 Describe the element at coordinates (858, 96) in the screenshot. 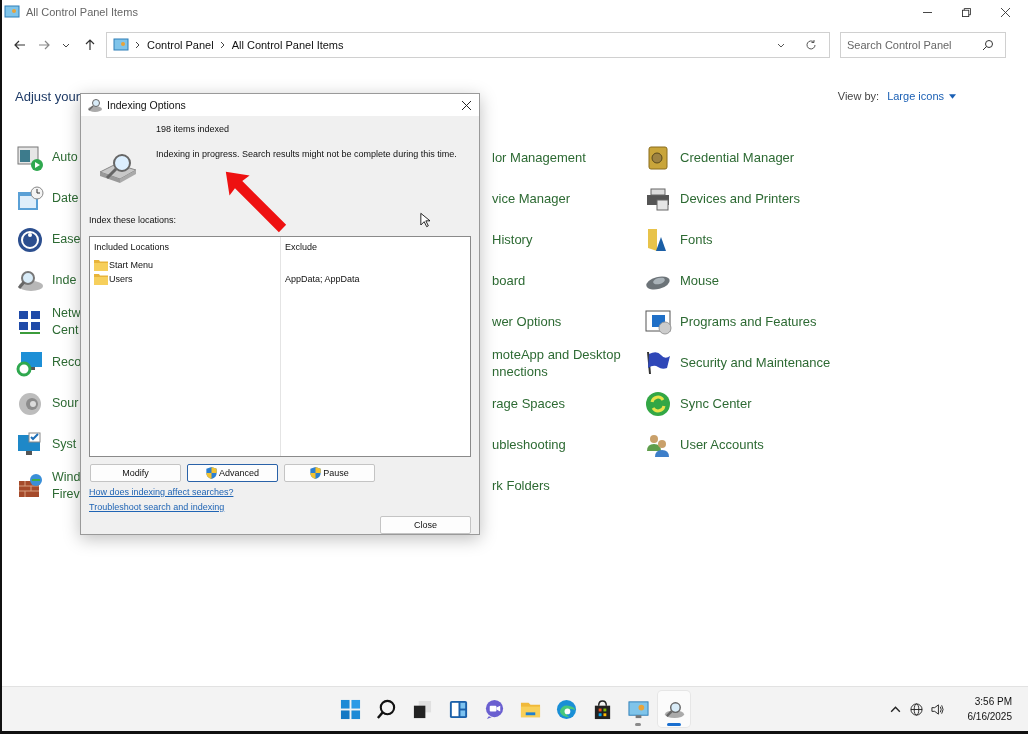

I see `view-by-label: View by:` at that location.